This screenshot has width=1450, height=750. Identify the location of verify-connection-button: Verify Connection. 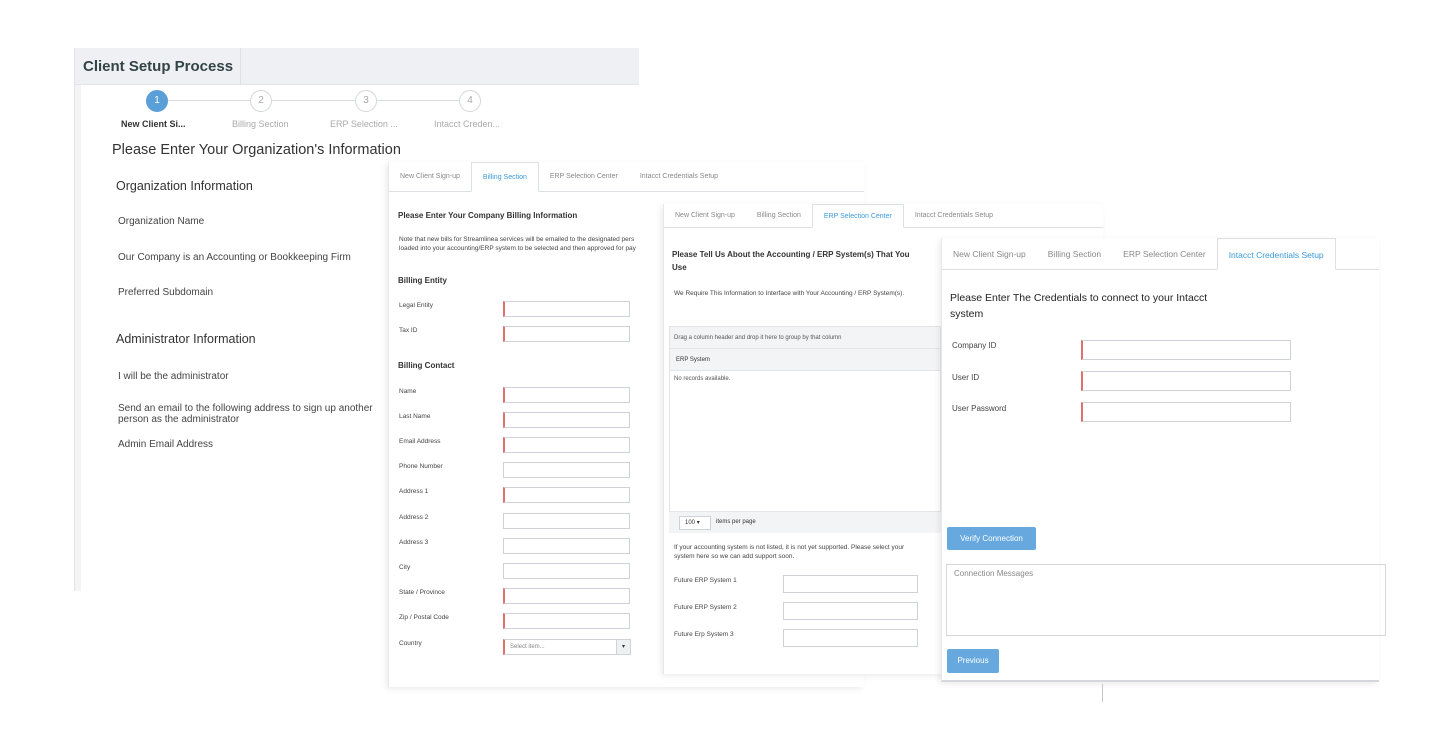
(991, 538).